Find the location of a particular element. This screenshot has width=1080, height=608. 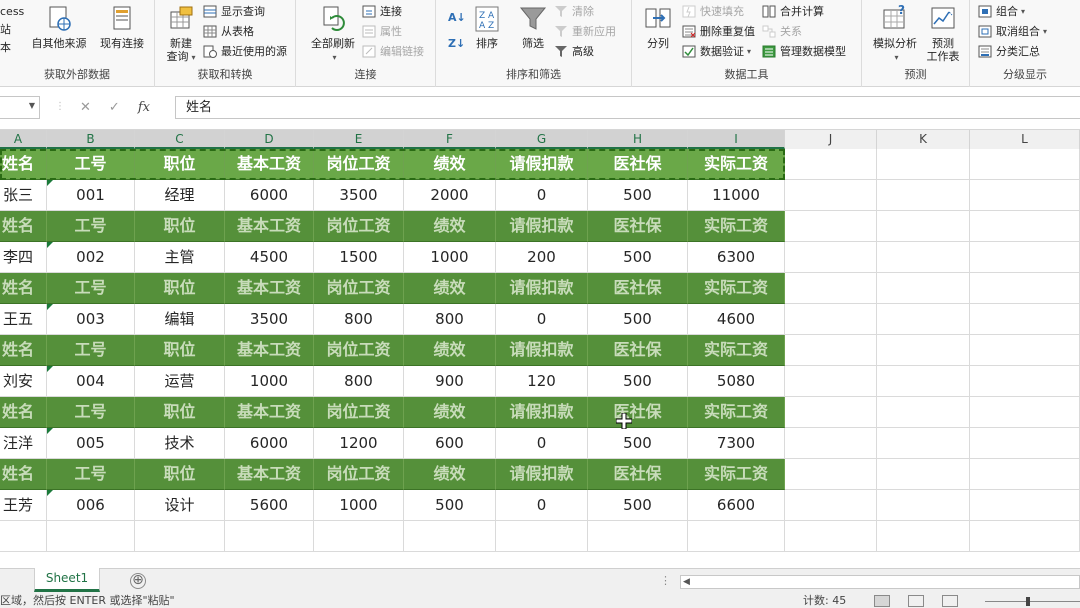

data-cell: 200 is located at coordinates (542, 257).